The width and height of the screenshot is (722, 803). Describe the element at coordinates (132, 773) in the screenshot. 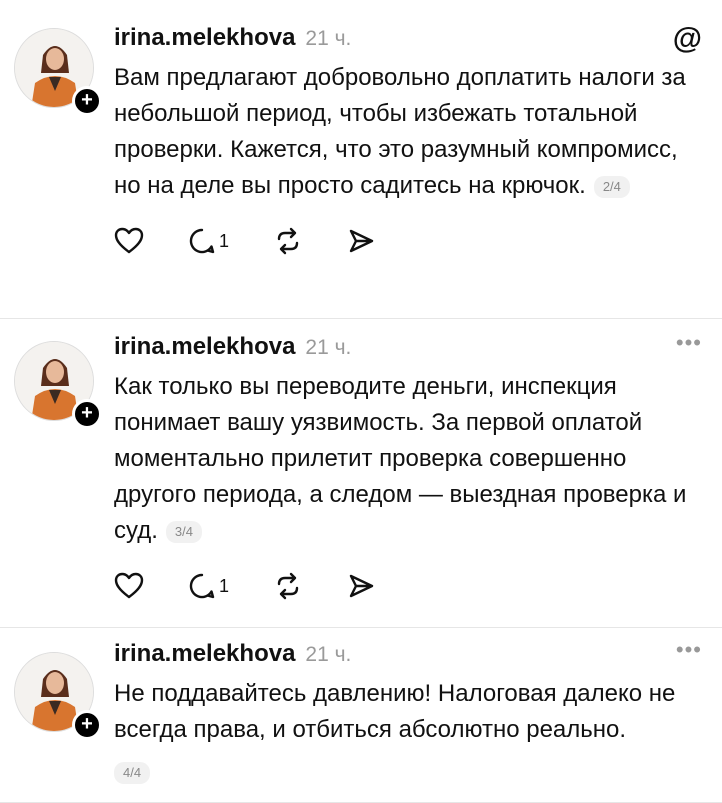

I see `thread-counter-badge: 4/4` at that location.